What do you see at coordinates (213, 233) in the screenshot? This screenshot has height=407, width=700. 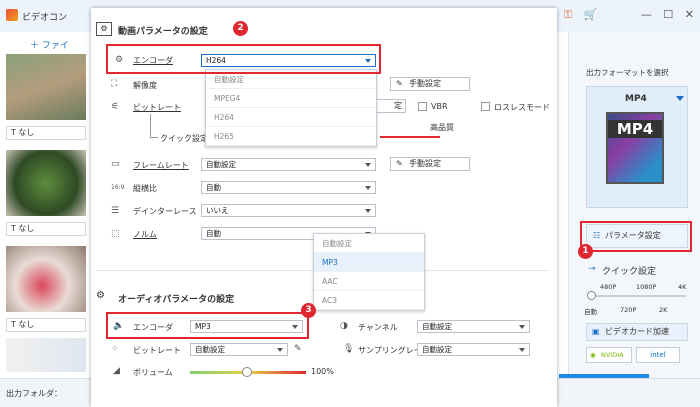 I see `norm-value: 自動` at bounding box center [213, 233].